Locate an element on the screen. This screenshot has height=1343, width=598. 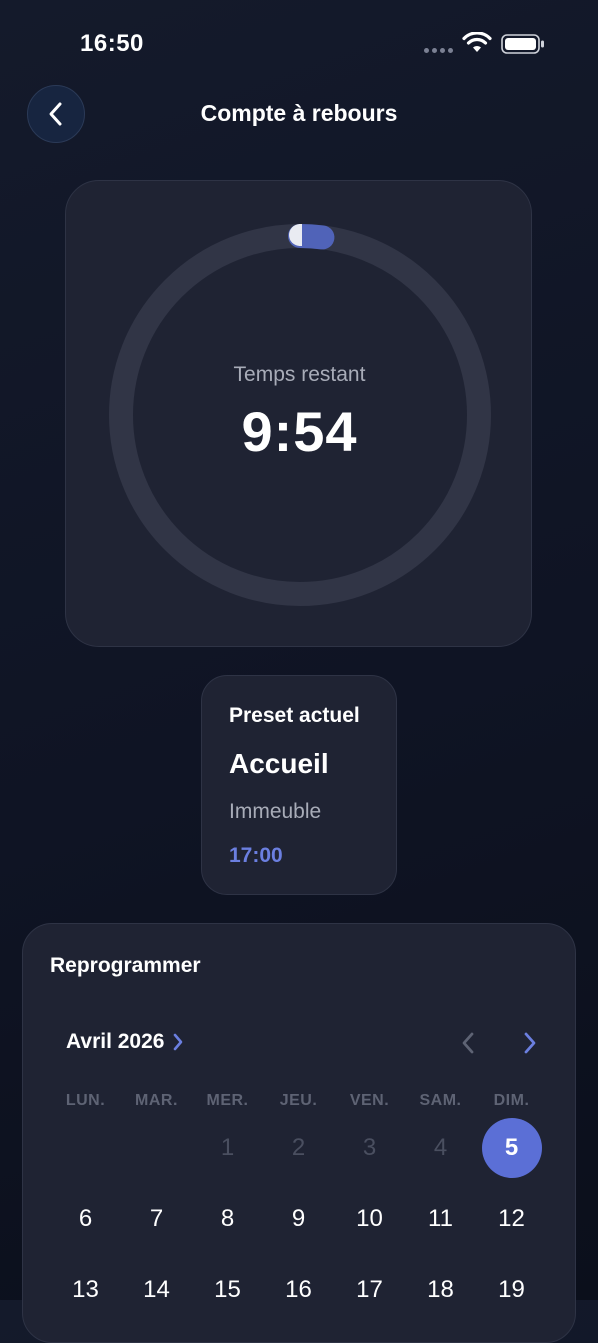
weekday-label: JEU. is located at coordinates (298, 1100).